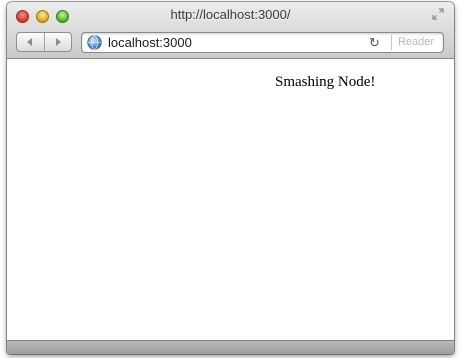 This screenshot has height=358, width=461. What do you see at coordinates (325, 82) in the screenshot?
I see `page-text: Smashing Node!` at bounding box center [325, 82].